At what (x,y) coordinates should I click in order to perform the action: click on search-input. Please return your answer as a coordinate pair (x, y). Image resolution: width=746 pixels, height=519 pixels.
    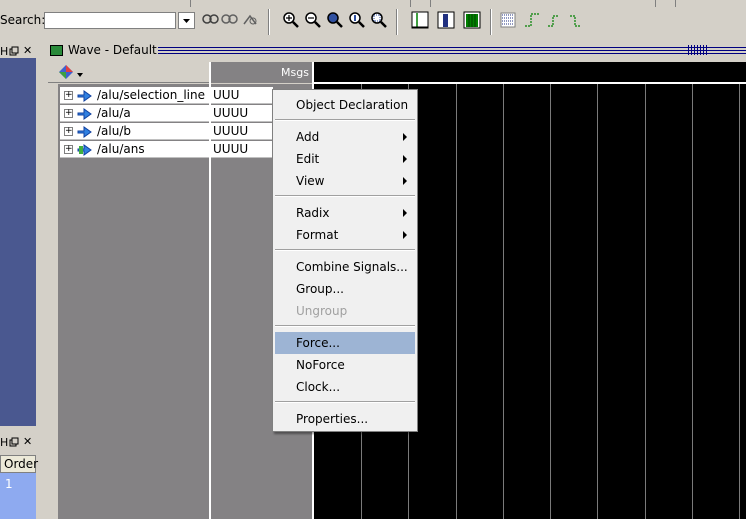
    Looking at the image, I should click on (110, 20).